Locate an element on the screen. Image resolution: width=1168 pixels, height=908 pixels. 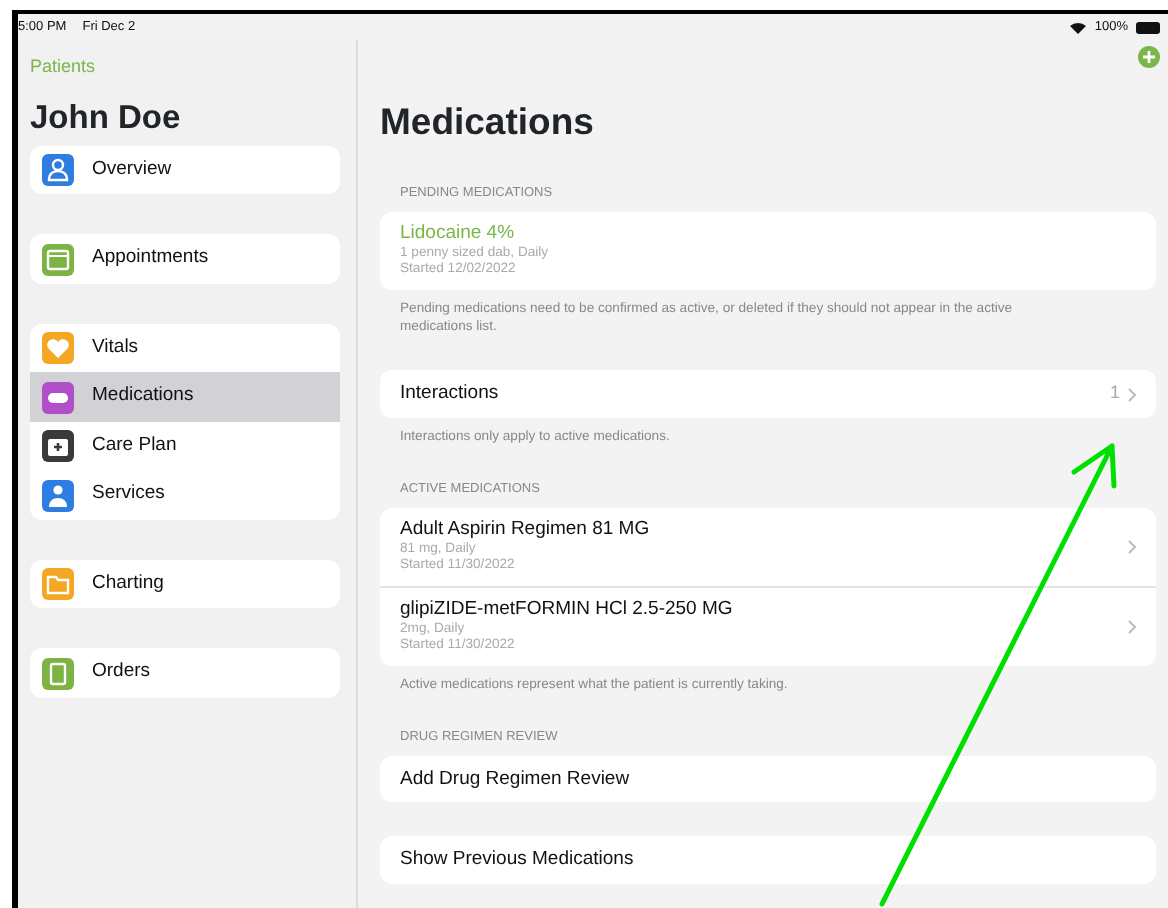
sidebar-item: Services is located at coordinates (185, 495).